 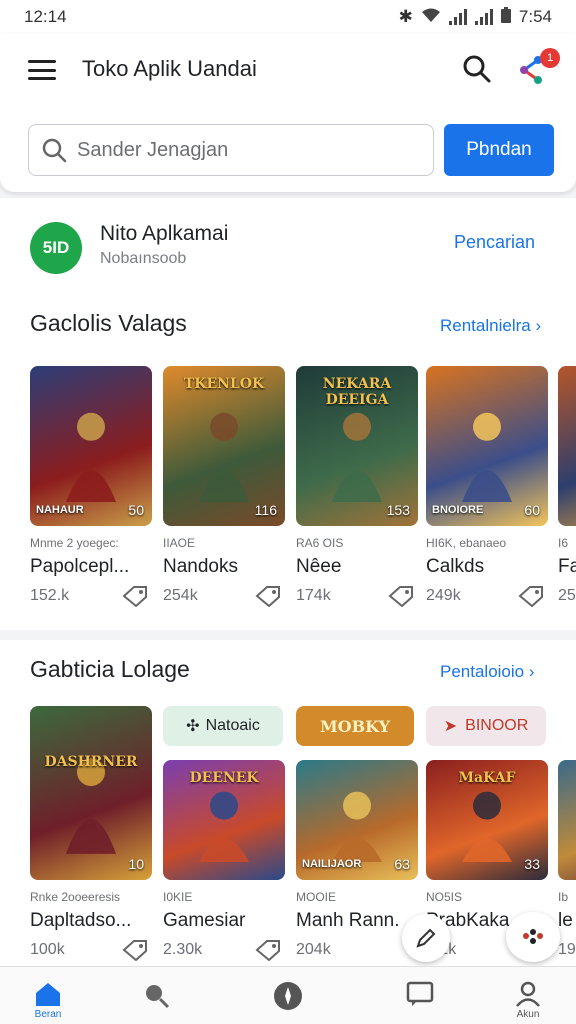 What do you see at coordinates (532, 864) in the screenshot?
I see `thumb-number: 33` at bounding box center [532, 864].